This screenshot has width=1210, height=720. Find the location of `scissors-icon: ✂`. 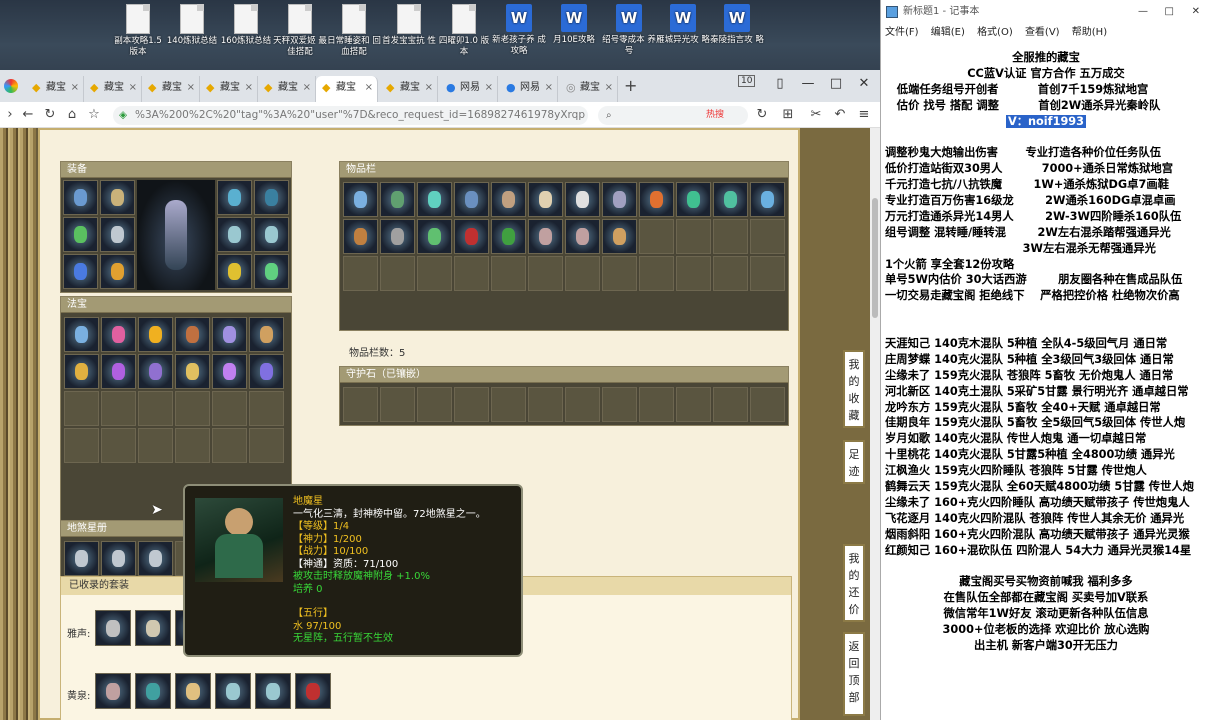

scissors-icon: ✂ is located at coordinates (816, 114).